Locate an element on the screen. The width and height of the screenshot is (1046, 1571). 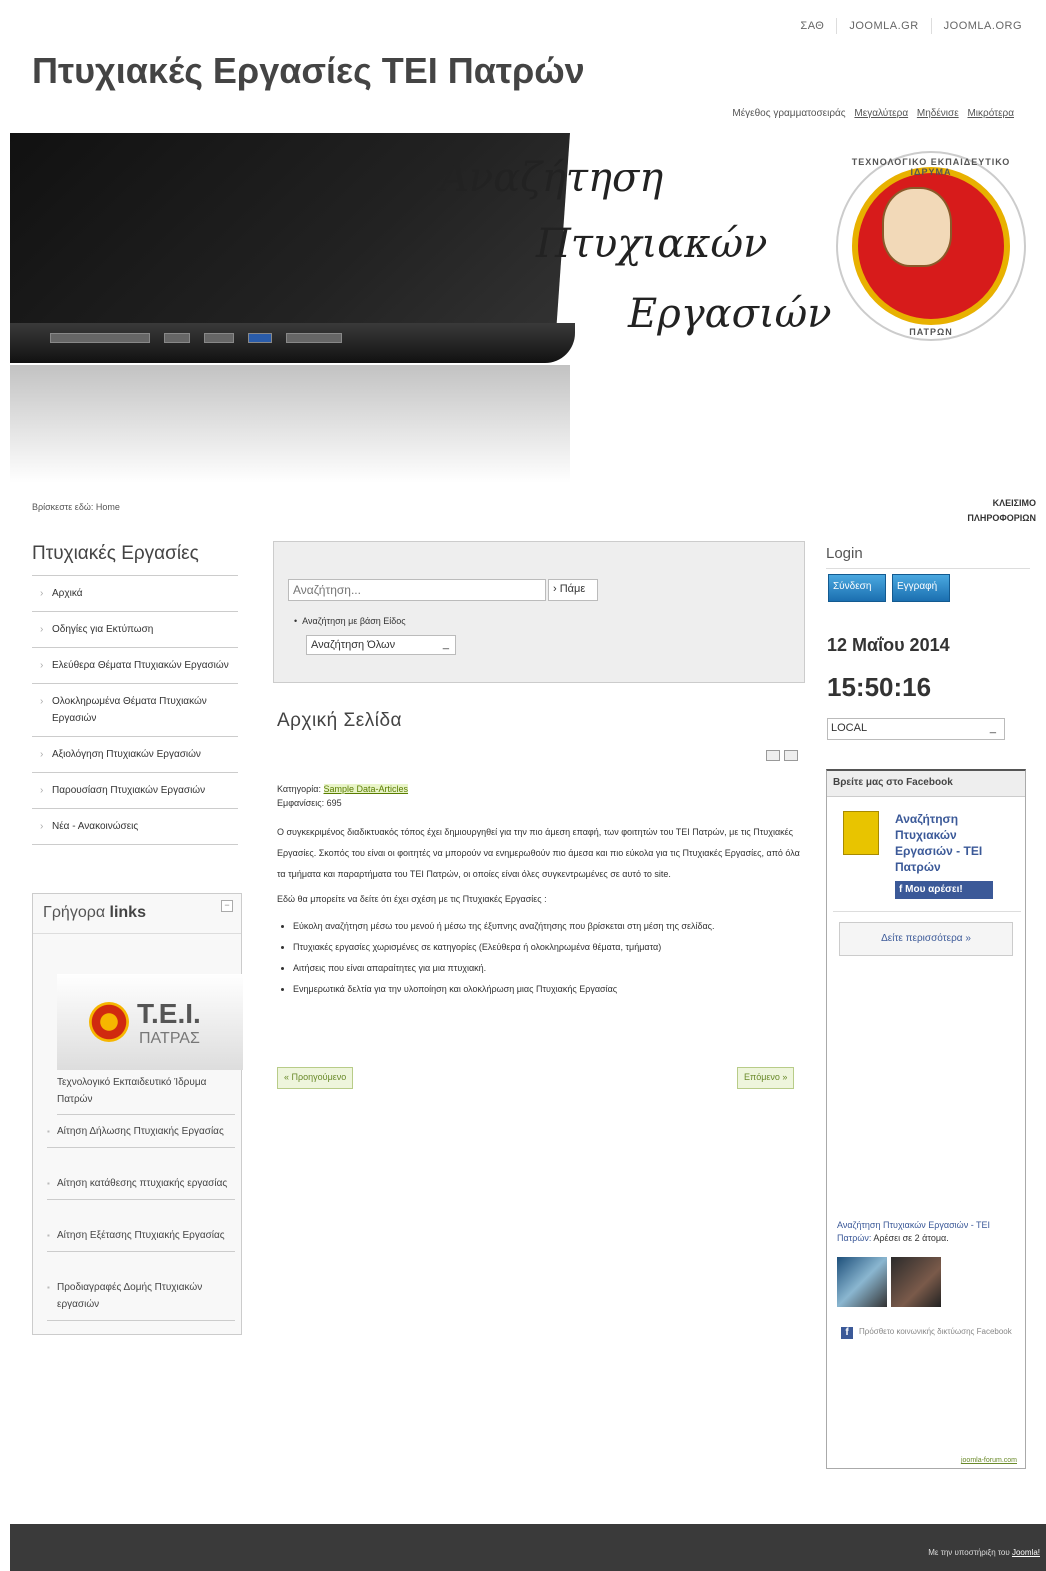
facebook-page-thumbnail is located at coordinates (861, 833).